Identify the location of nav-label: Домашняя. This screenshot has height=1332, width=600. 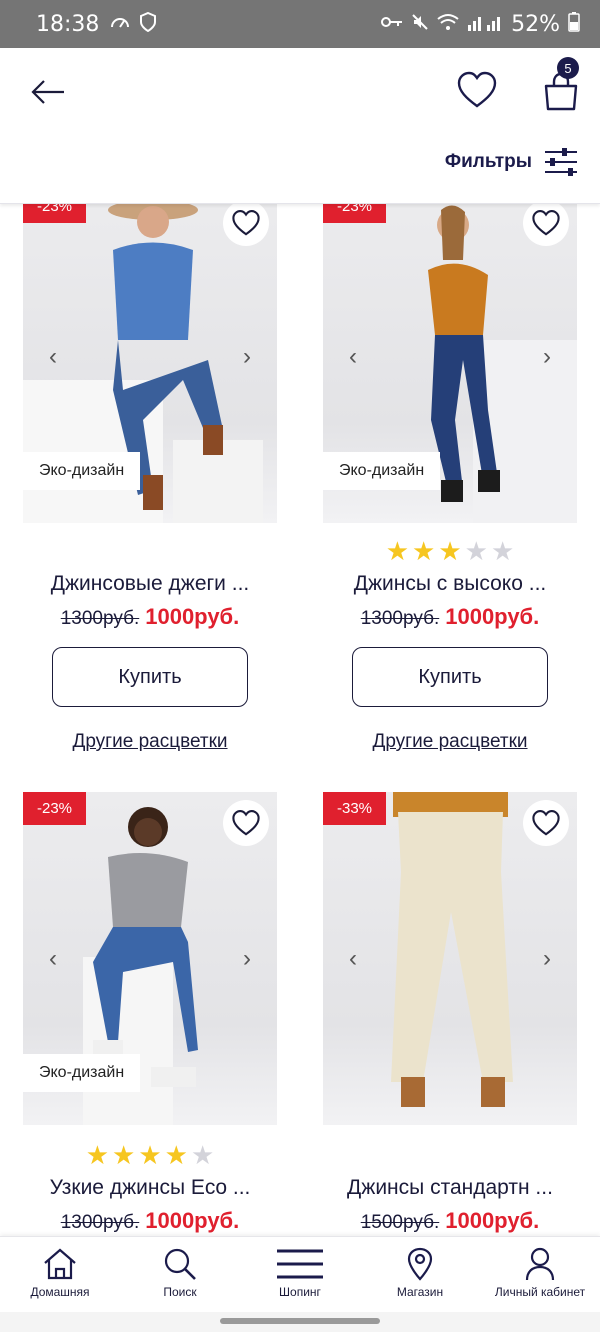
(60, 1292).